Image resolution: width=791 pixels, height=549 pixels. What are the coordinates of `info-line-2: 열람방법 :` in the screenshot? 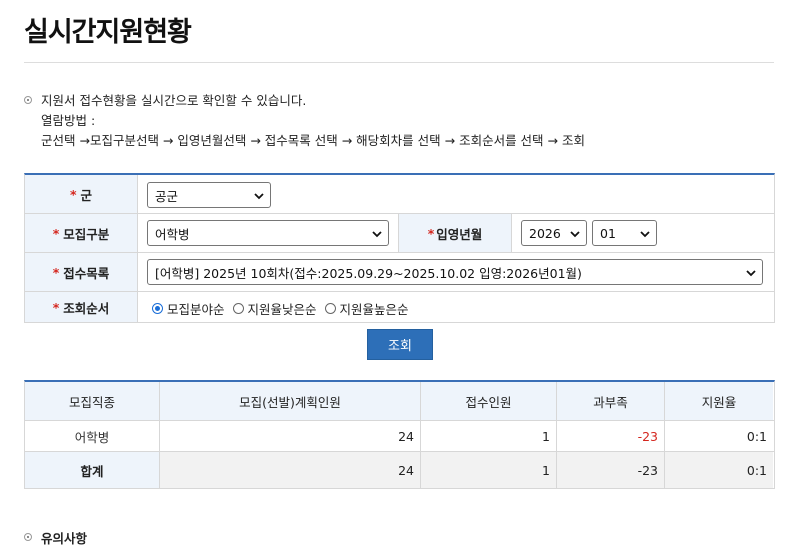 It's located at (68, 120).